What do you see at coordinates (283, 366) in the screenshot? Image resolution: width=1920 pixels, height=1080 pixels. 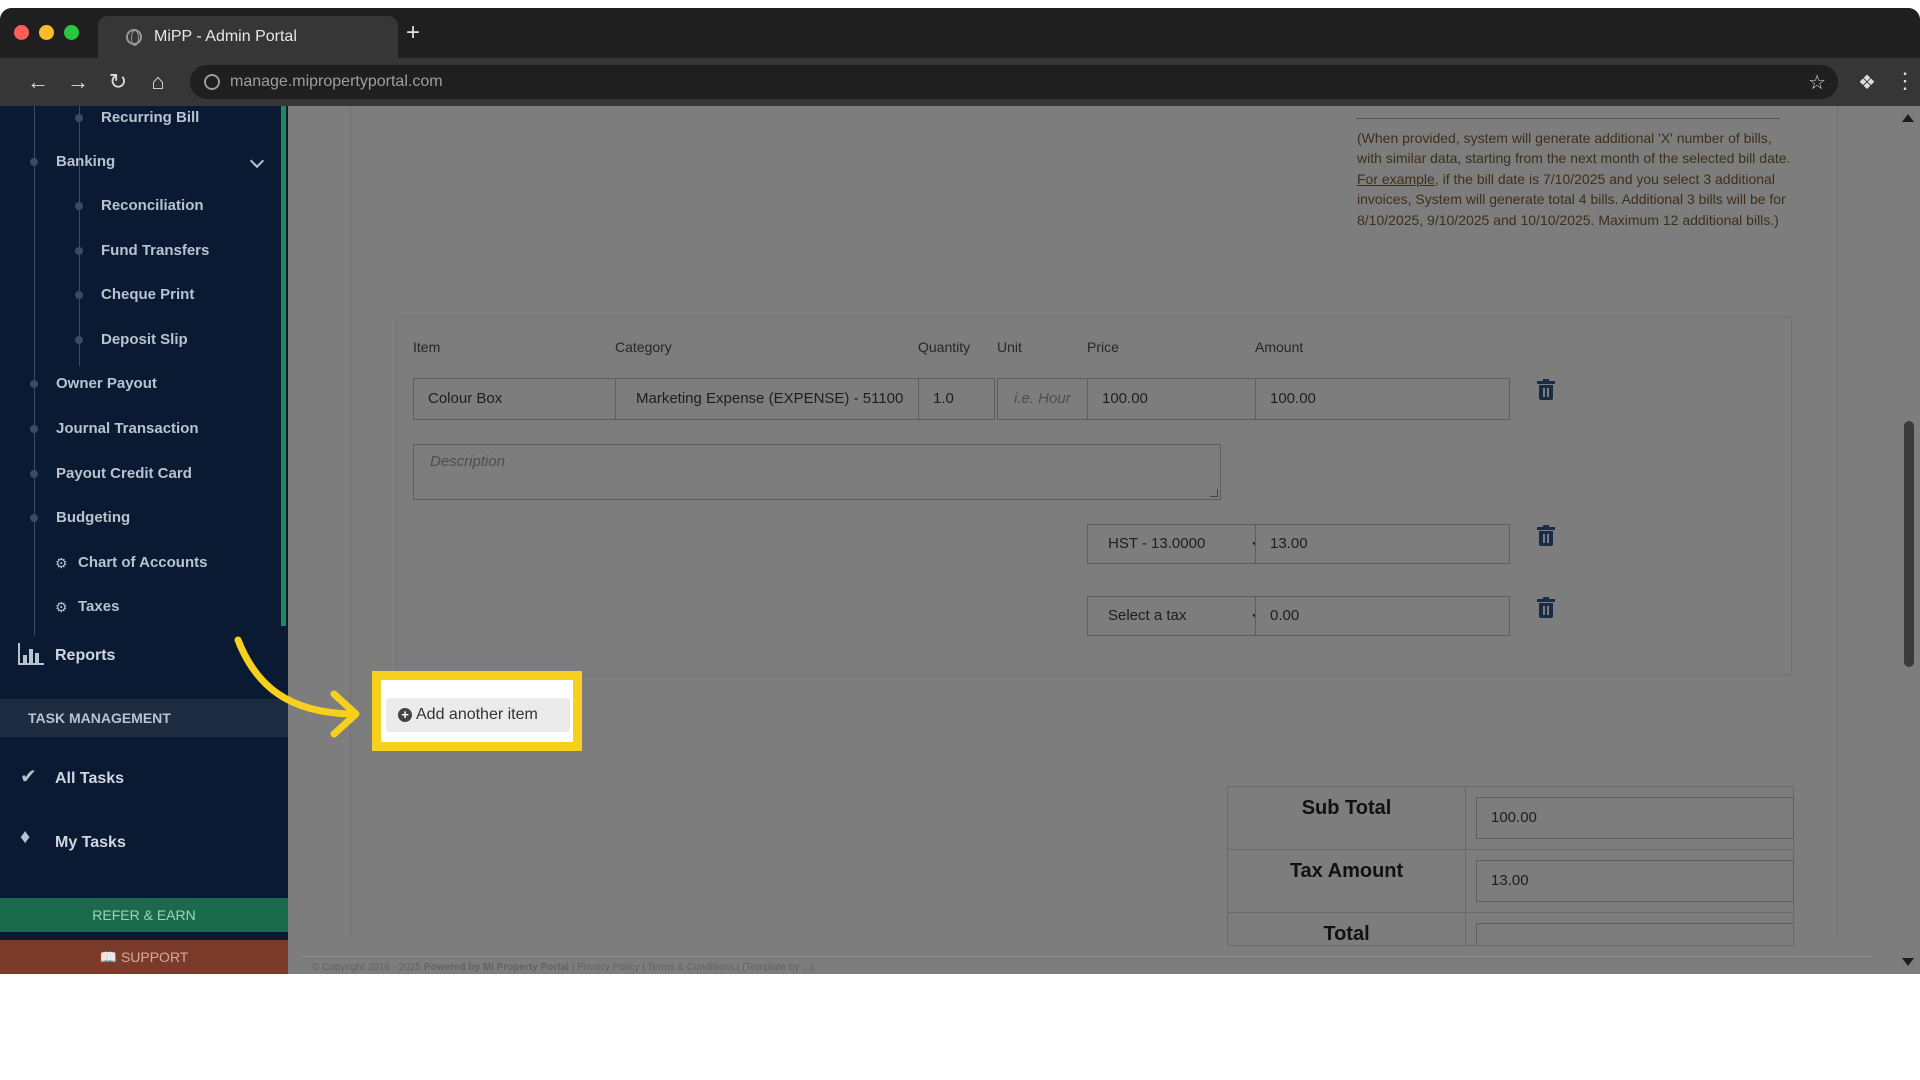 I see `sidebar-scrollbar` at bounding box center [283, 366].